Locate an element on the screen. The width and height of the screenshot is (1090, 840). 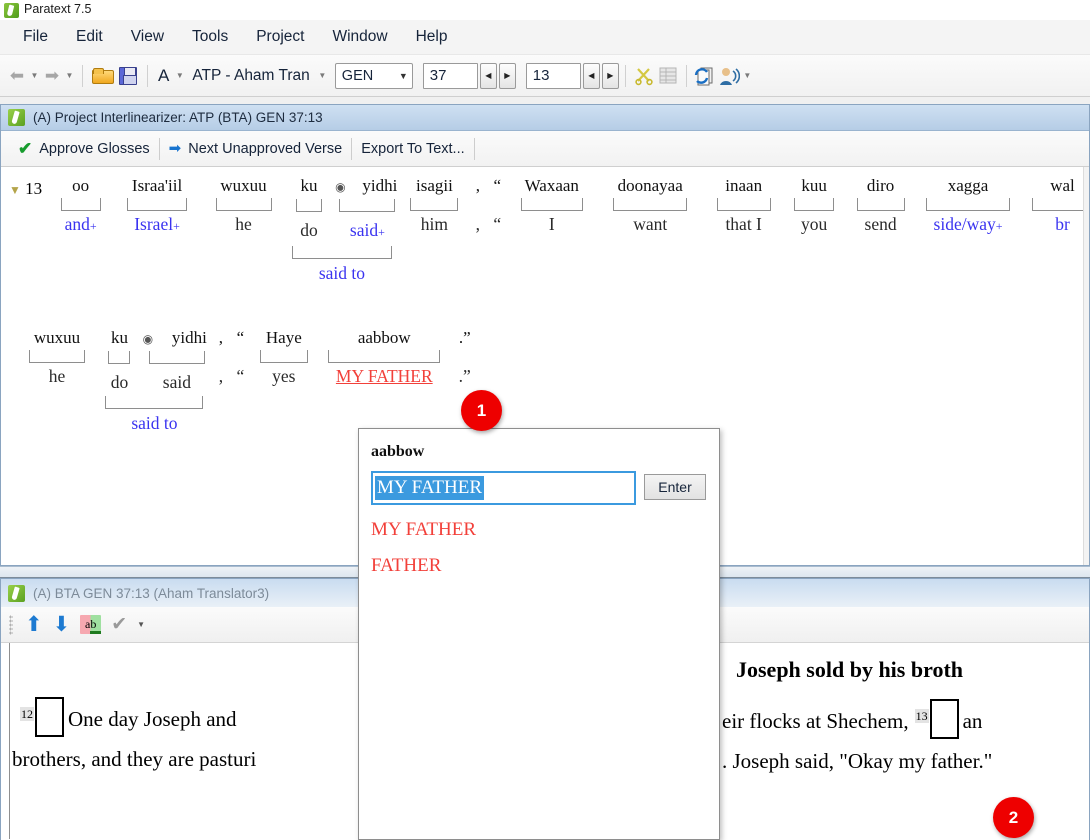
gloss-input: MY FATHER is located at coordinates (503, 488).